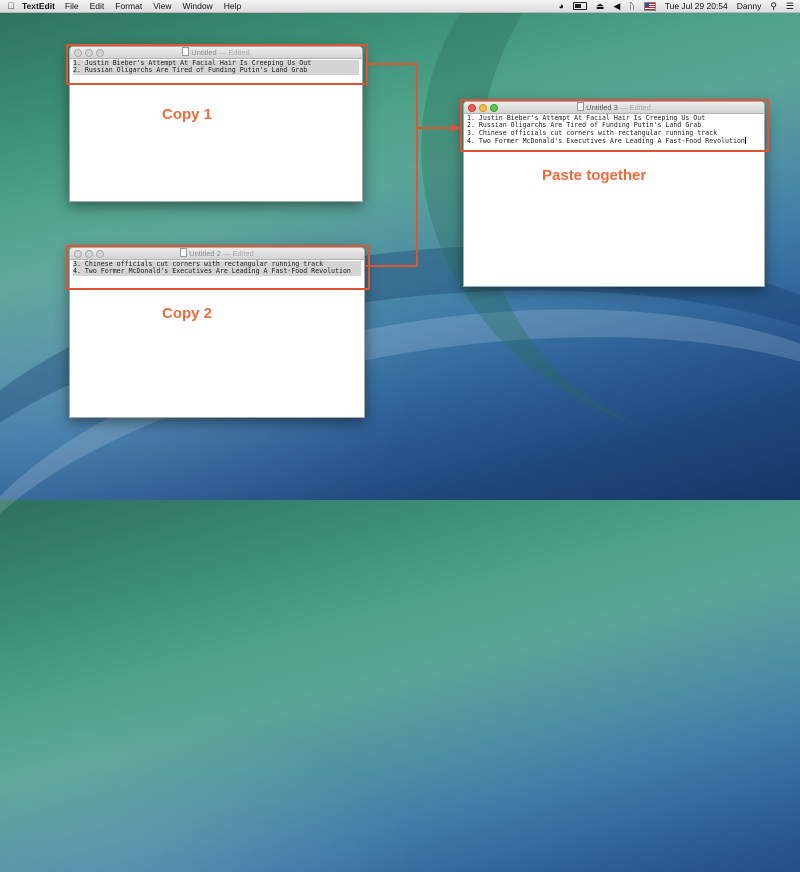  Describe the element at coordinates (456, 128) in the screenshot. I see `arrow-head-icon` at that location.